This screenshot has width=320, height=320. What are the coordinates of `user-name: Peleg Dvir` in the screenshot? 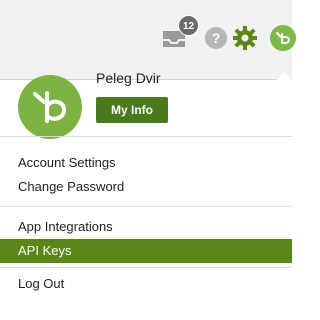 It's located at (128, 78).